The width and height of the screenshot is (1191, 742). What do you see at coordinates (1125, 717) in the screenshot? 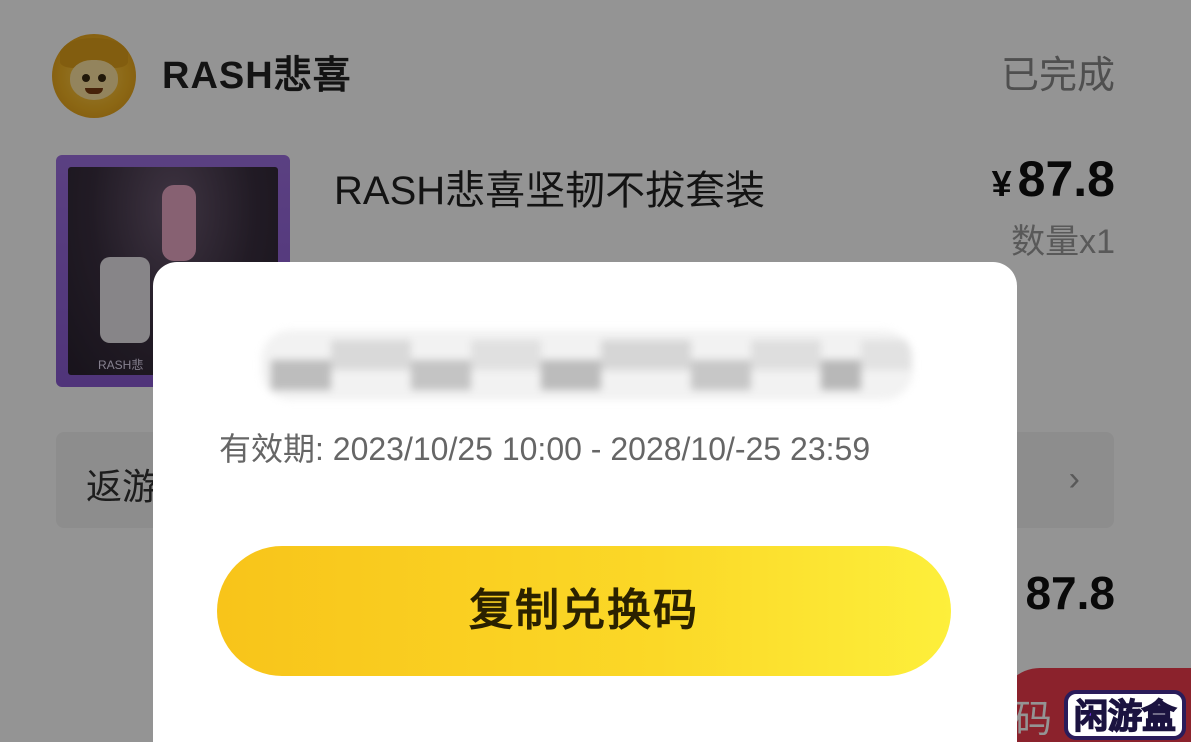
I see `svg-text: 闲游盒` at bounding box center [1125, 717].